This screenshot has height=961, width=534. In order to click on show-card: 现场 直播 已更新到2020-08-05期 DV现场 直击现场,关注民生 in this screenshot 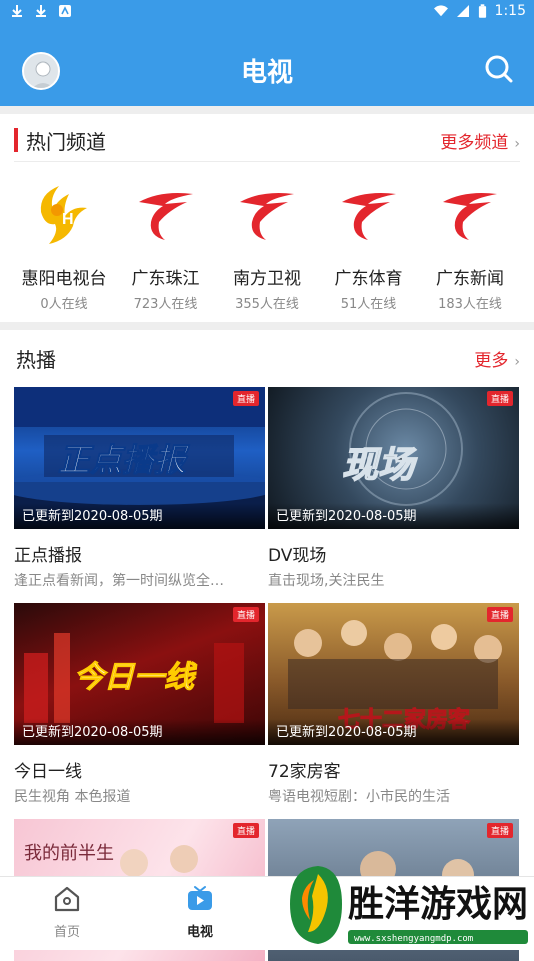, I will do `click(393, 488)`.